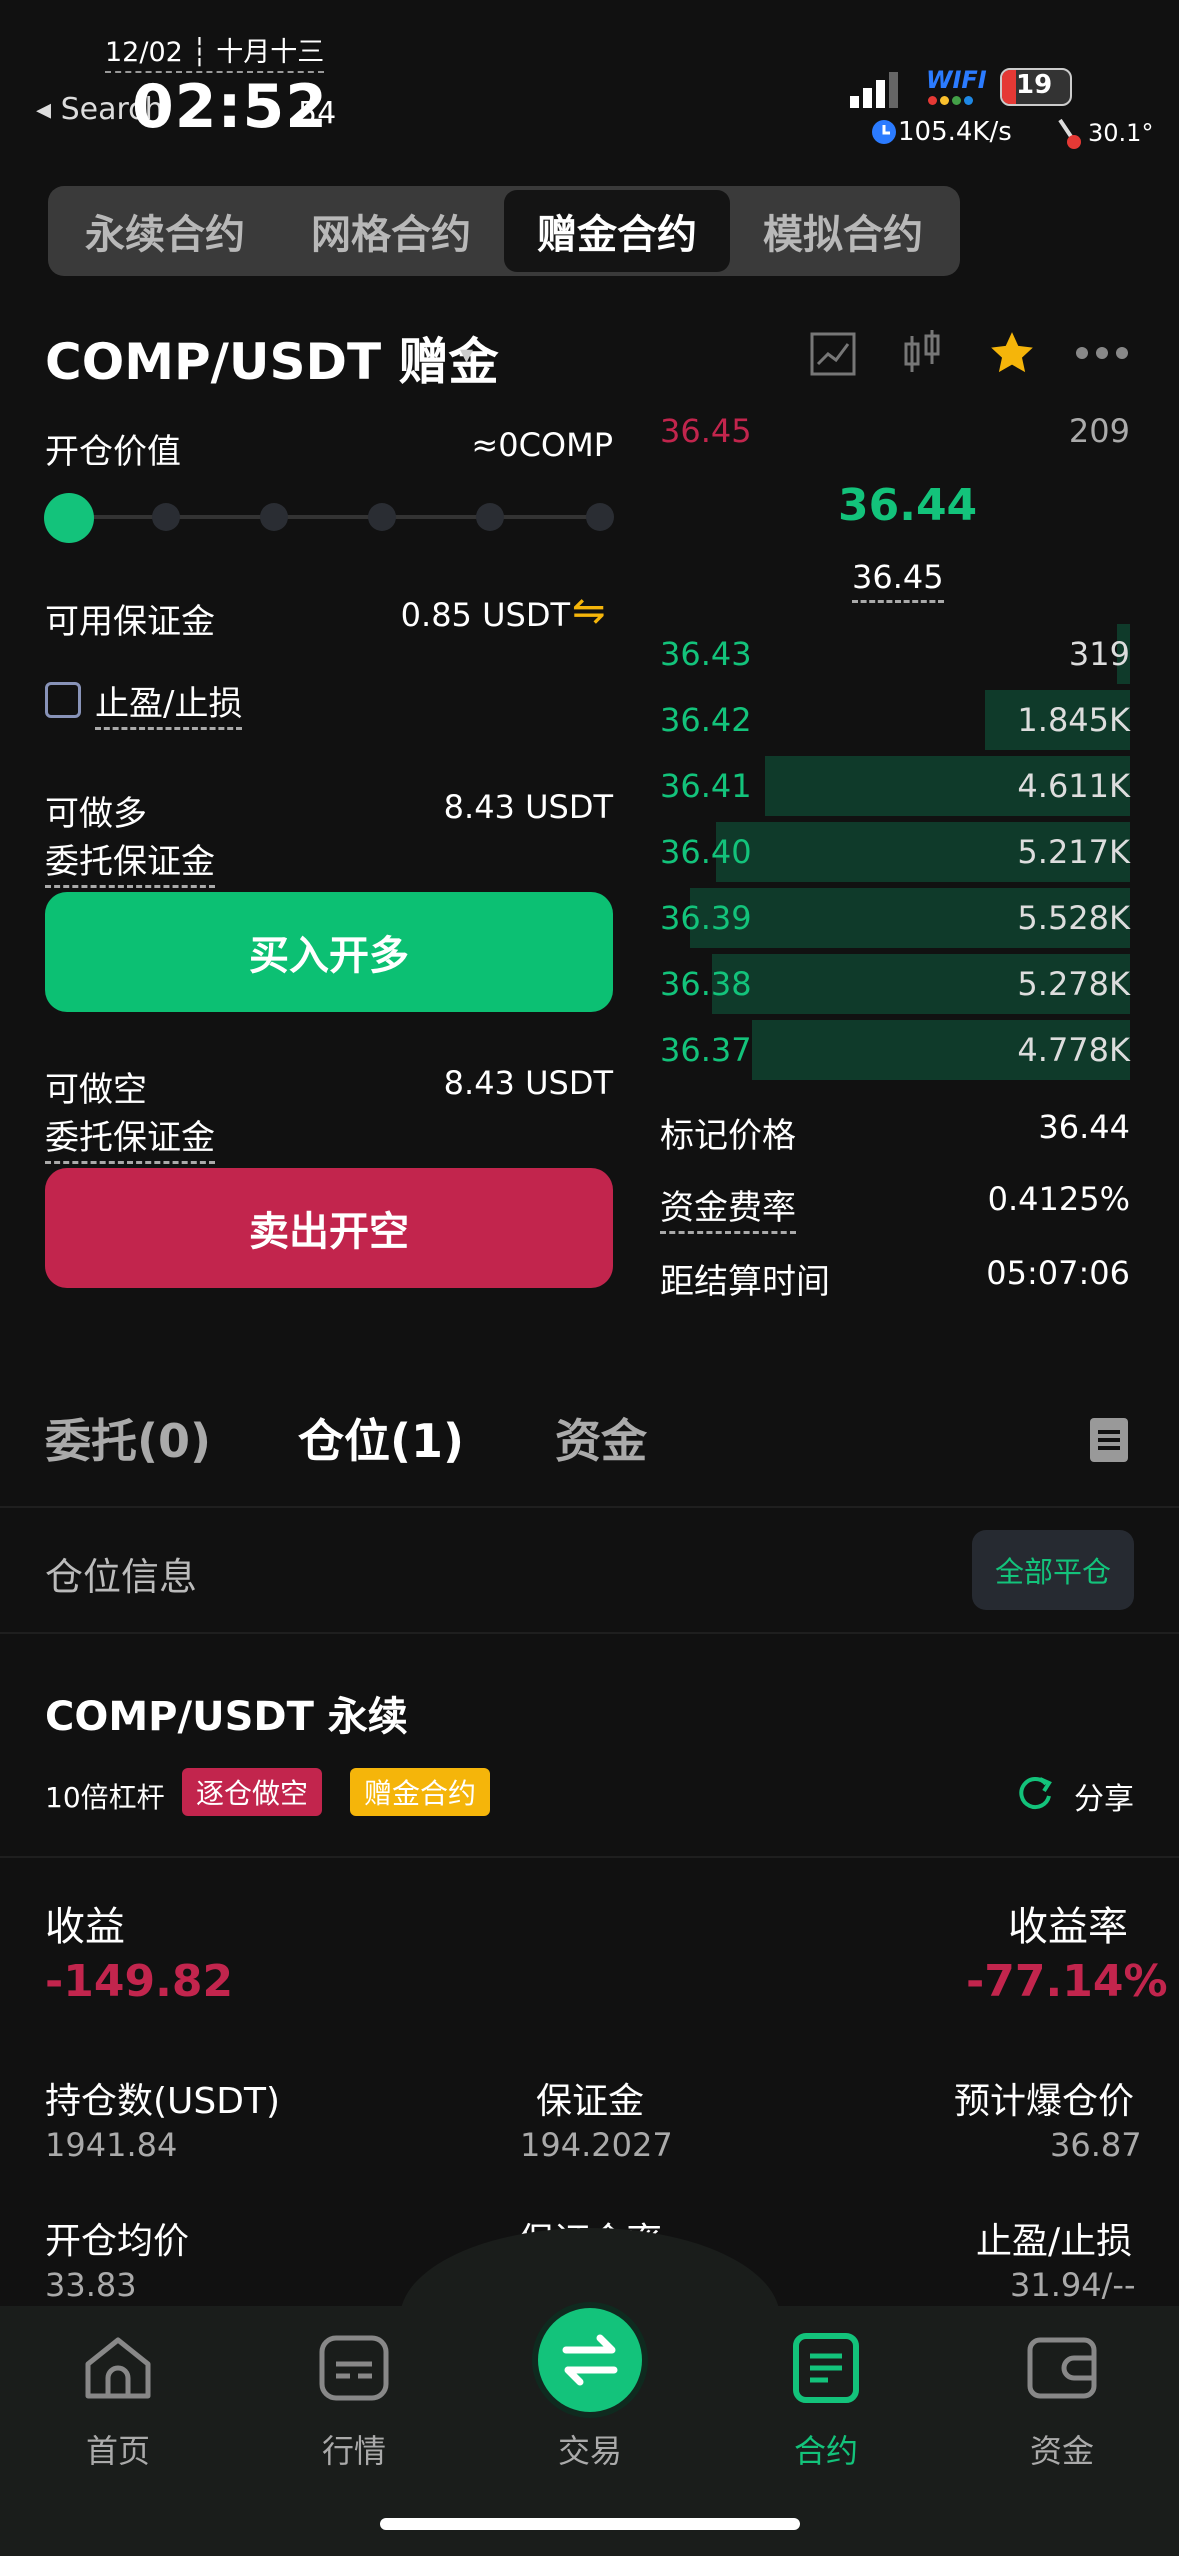 This screenshot has width=1179, height=2556. I want to click on size-label: 持仓数(USDT), so click(163, 2101).